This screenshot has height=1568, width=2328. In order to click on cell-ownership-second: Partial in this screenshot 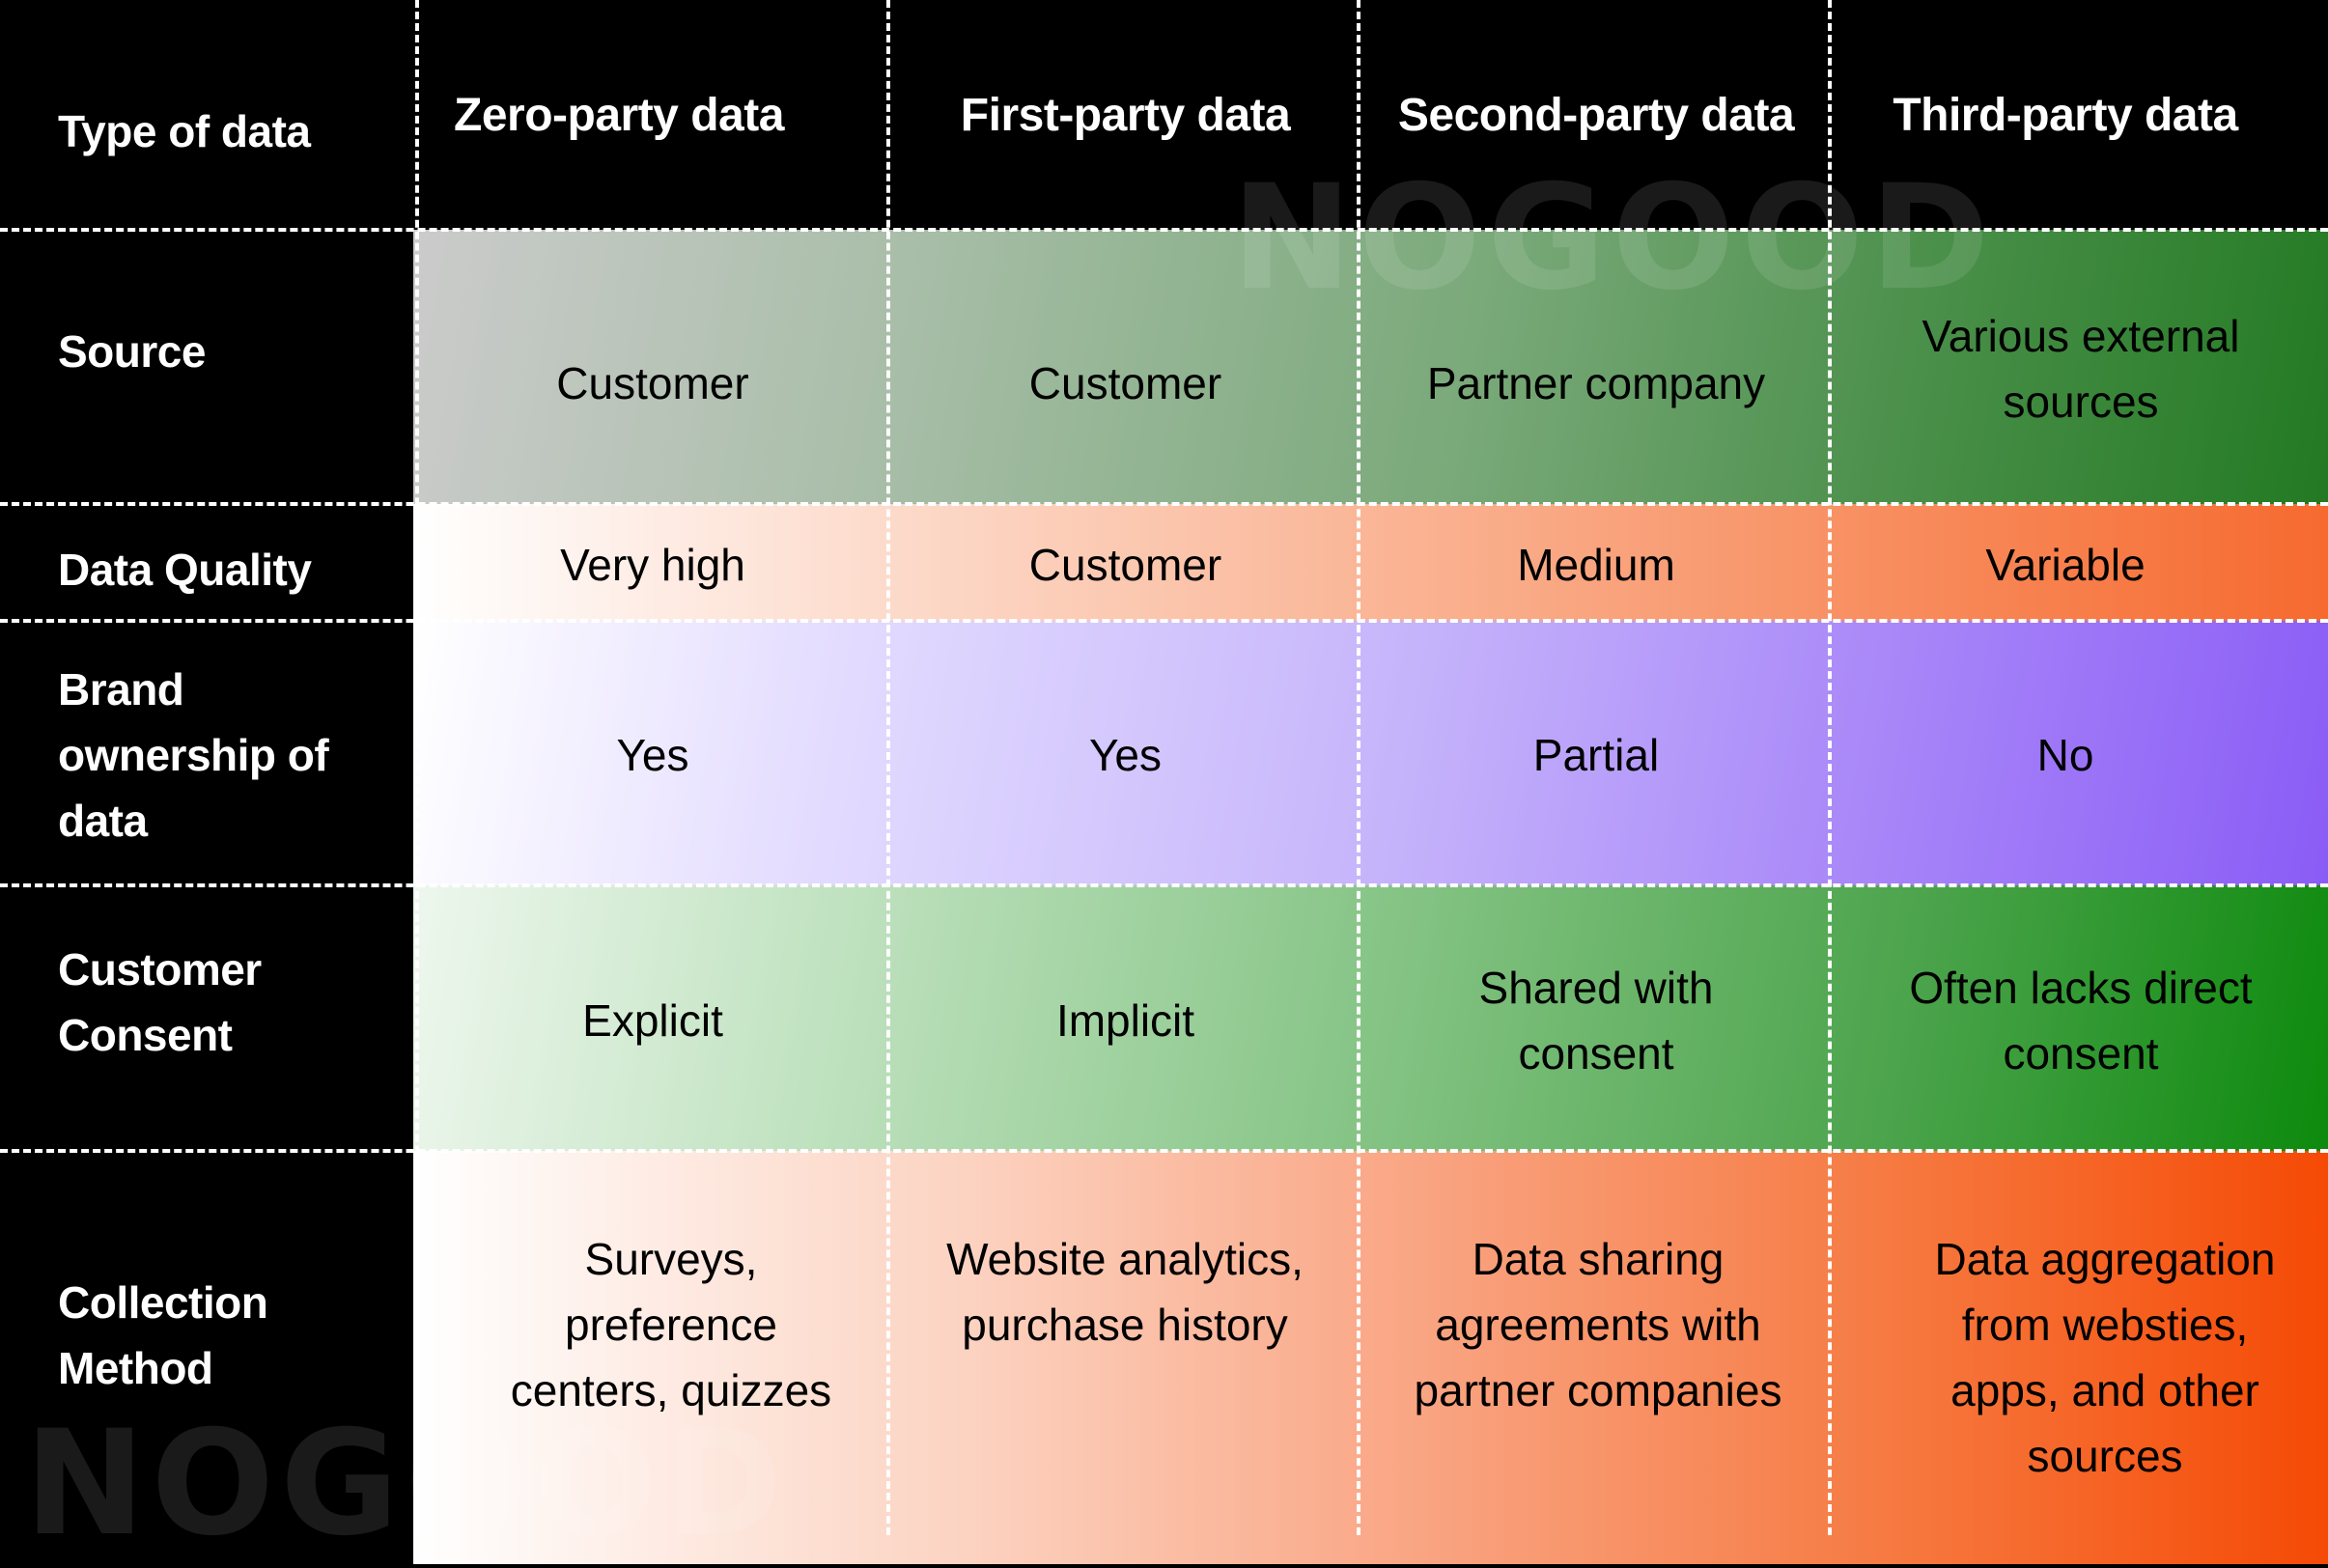, I will do `click(1596, 755)`.